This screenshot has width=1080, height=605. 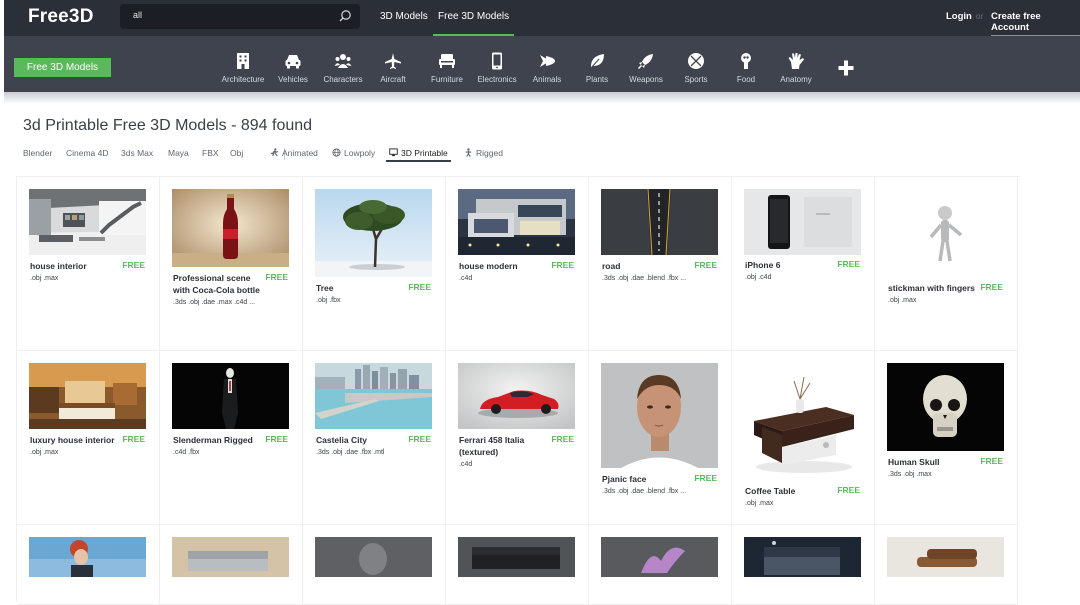 What do you see at coordinates (373, 396) in the screenshot?
I see `thumb-castelia-city` at bounding box center [373, 396].